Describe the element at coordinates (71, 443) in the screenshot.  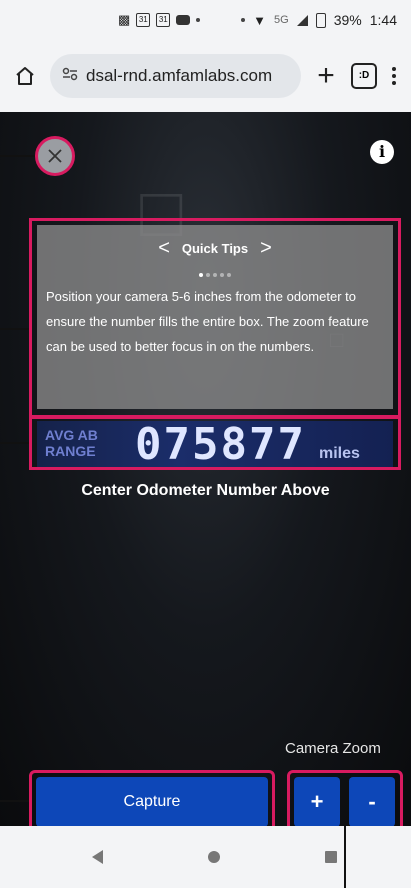
I see `odometer-side-label: AVG AB RANGE` at that location.